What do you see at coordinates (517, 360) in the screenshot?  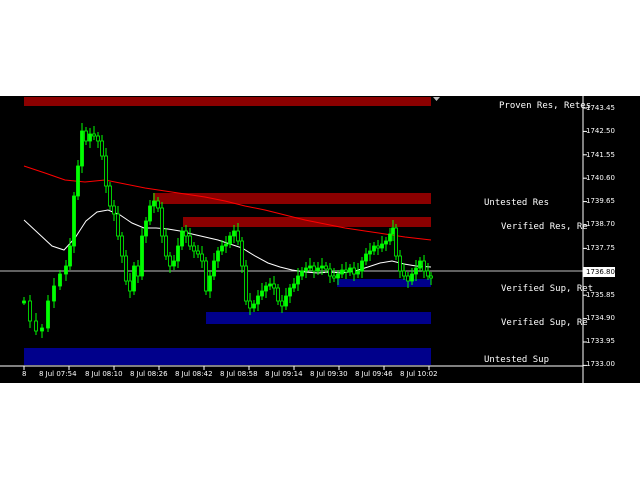 I see `zone-label-untested-sup: Untested Sup` at bounding box center [517, 360].